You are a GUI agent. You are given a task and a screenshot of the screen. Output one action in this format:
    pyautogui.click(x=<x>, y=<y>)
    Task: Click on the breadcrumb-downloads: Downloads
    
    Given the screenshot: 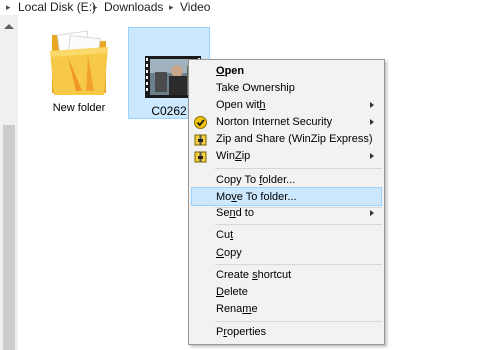 What is the action you would take?
    pyautogui.click(x=133, y=7)
    